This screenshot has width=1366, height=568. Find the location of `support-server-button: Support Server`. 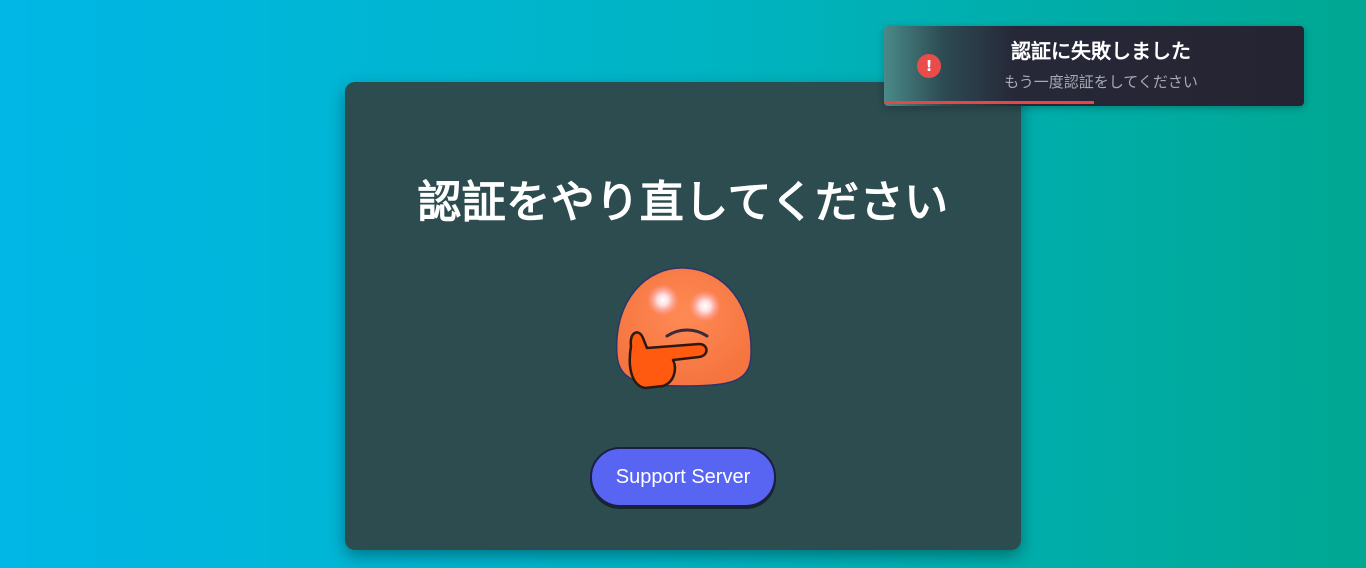

support-server-button: Support Server is located at coordinates (683, 477).